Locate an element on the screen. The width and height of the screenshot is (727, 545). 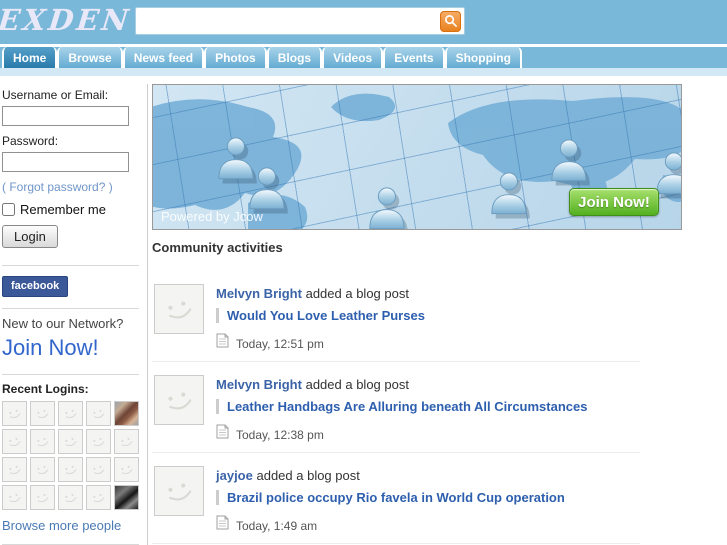
tab-shopping: Shopping is located at coordinates (483, 57).